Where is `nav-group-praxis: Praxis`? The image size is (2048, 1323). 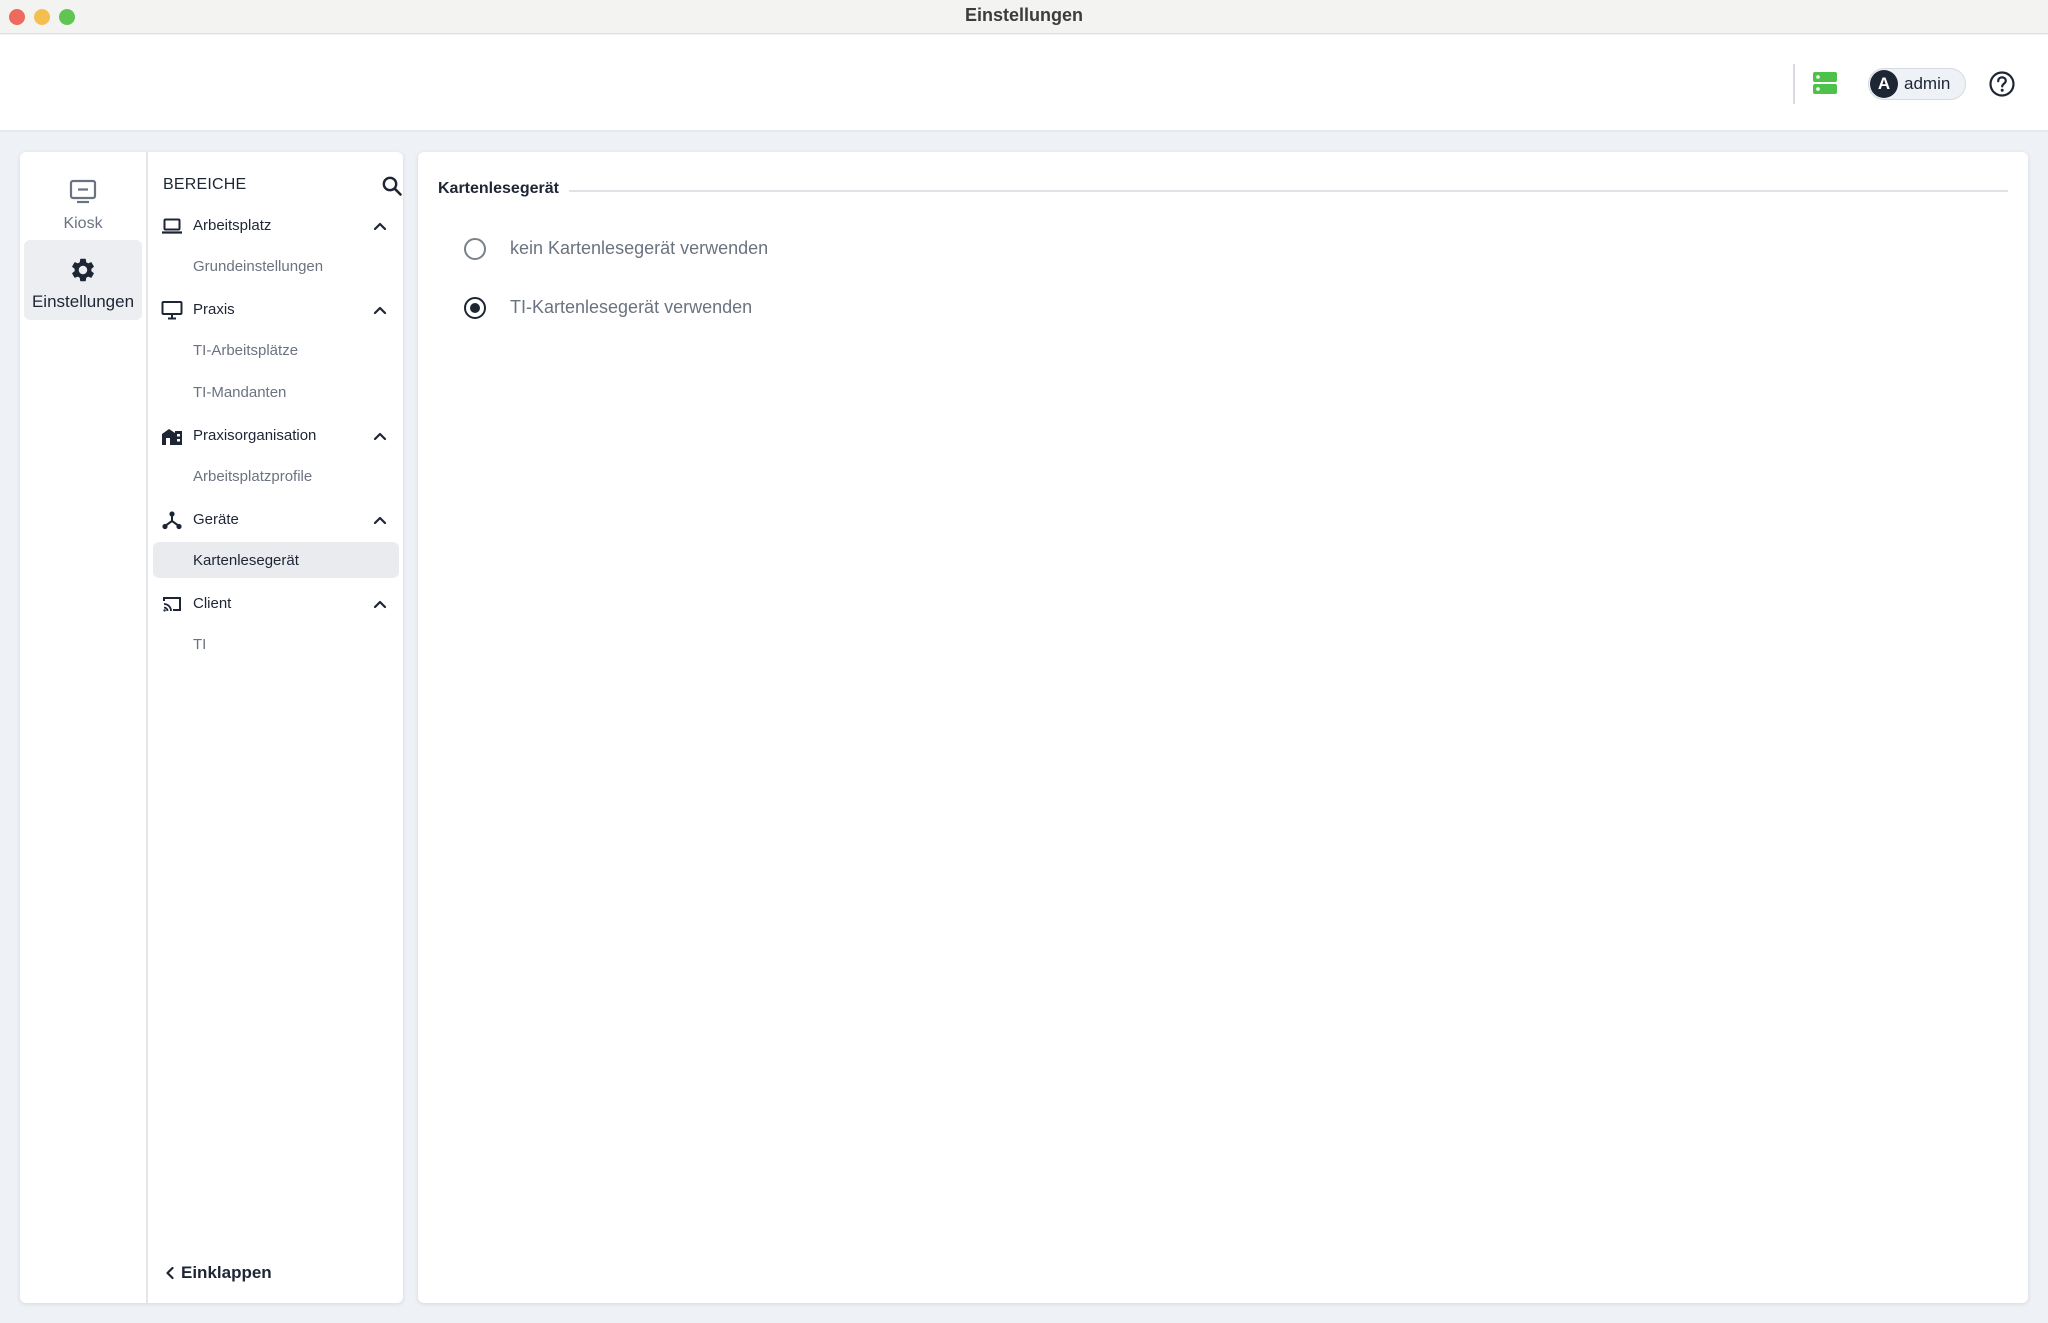 nav-group-praxis: Praxis is located at coordinates (275, 310).